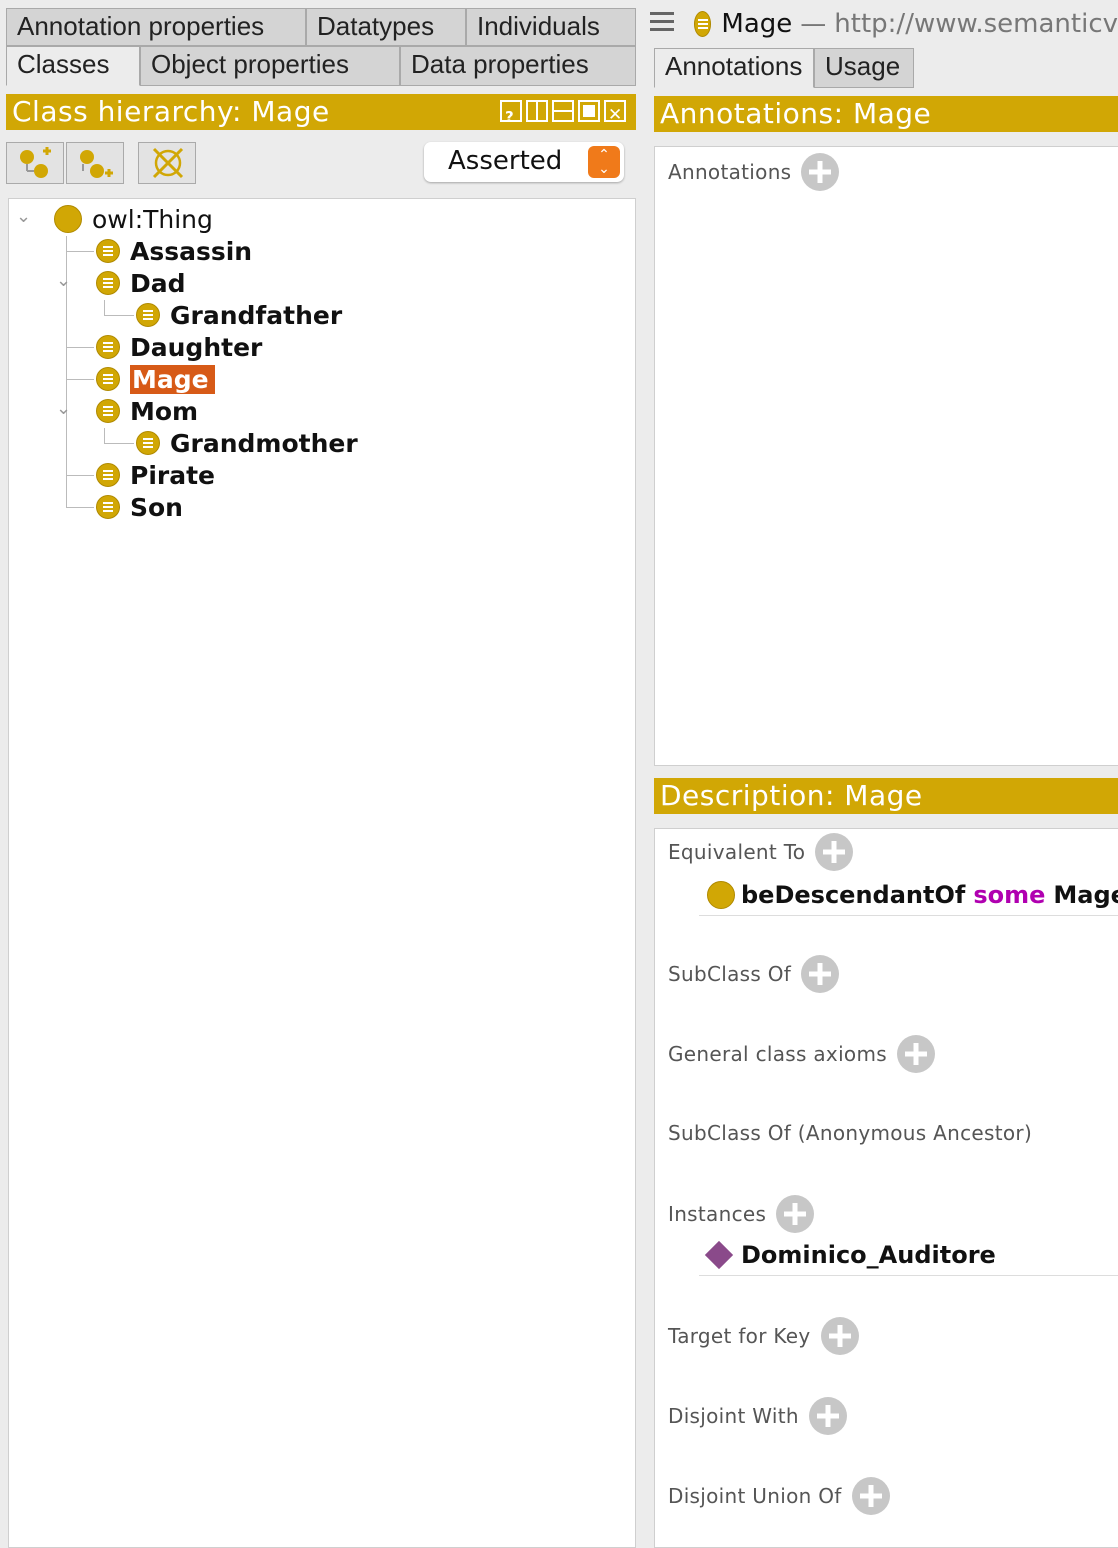 The height and width of the screenshot is (1548, 1118). I want to click on help-icon: ?, so click(511, 113).